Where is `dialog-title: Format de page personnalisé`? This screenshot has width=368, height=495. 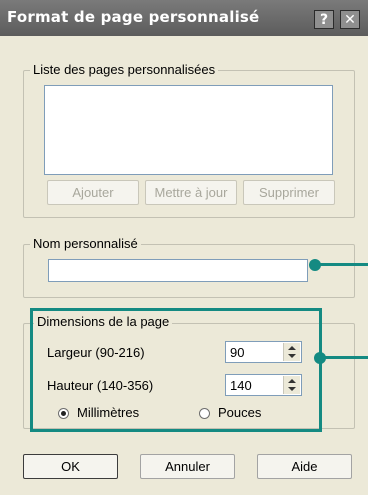 dialog-title: Format de page personnalisé is located at coordinates (133, 17).